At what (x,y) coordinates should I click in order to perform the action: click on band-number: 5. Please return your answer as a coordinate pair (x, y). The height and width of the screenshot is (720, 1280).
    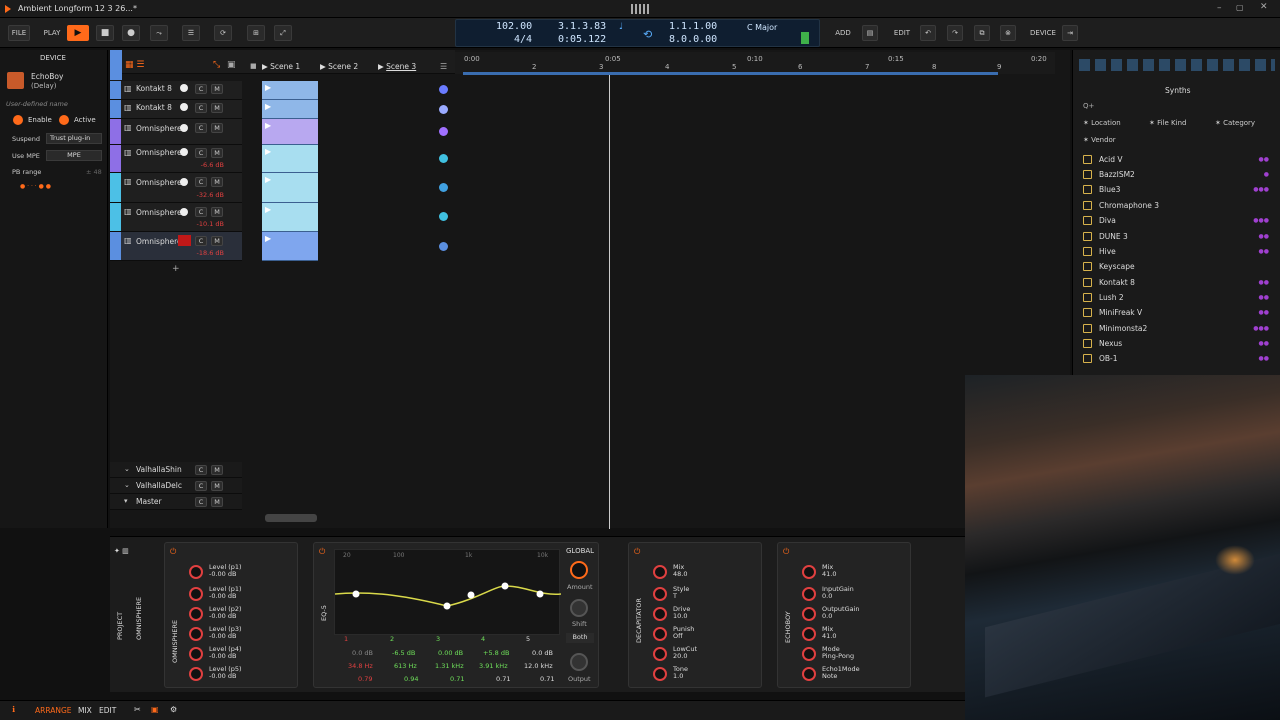
    Looking at the image, I should click on (528, 639).